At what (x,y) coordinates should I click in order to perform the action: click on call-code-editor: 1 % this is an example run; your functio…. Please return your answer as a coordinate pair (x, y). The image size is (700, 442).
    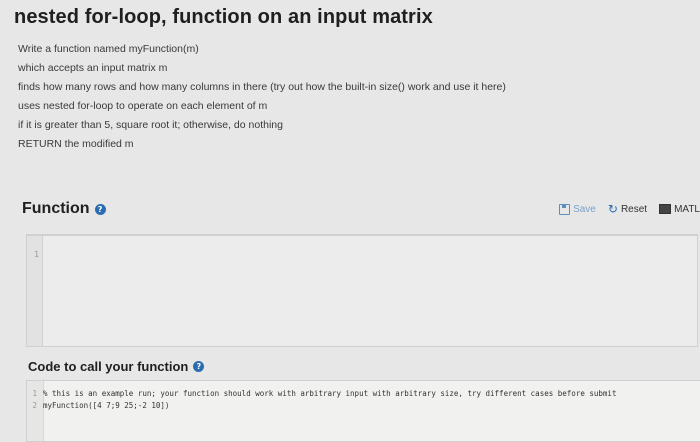
    Looking at the image, I should click on (363, 411).